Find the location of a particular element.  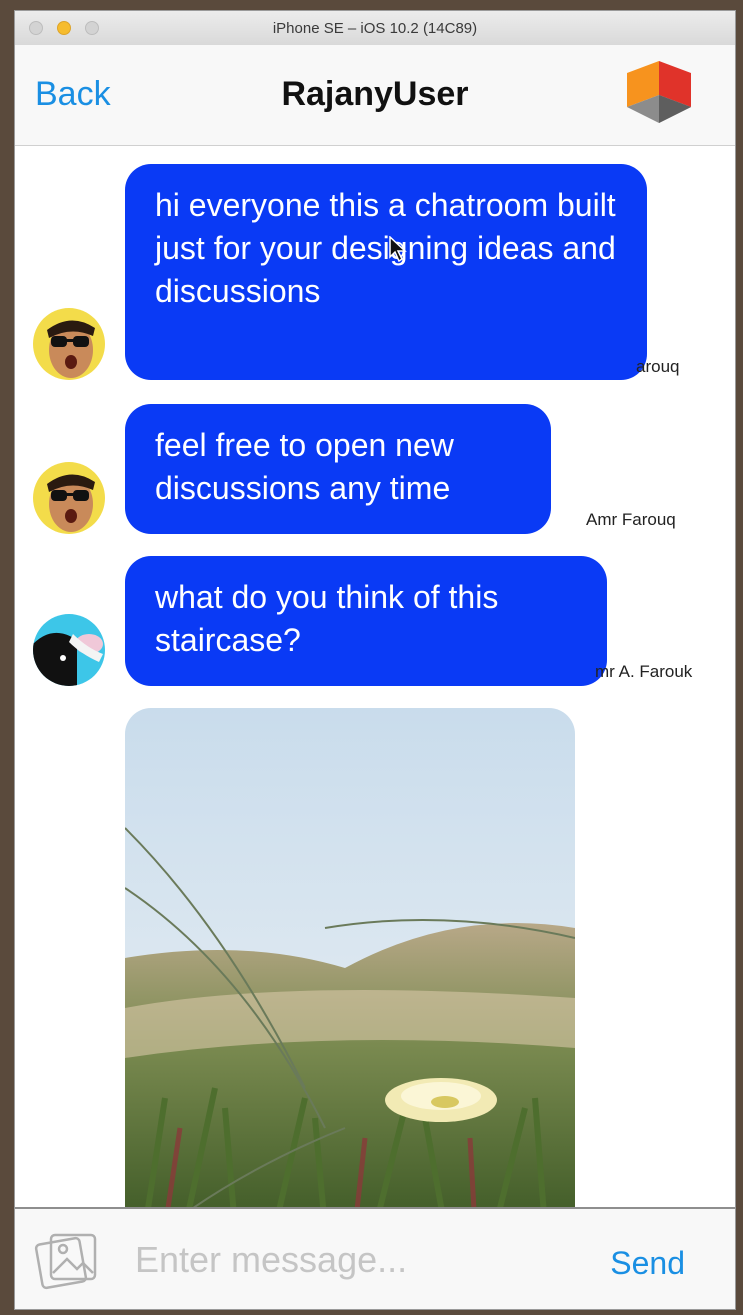

message-bubble: what do you think of this staircase? is located at coordinates (366, 621).